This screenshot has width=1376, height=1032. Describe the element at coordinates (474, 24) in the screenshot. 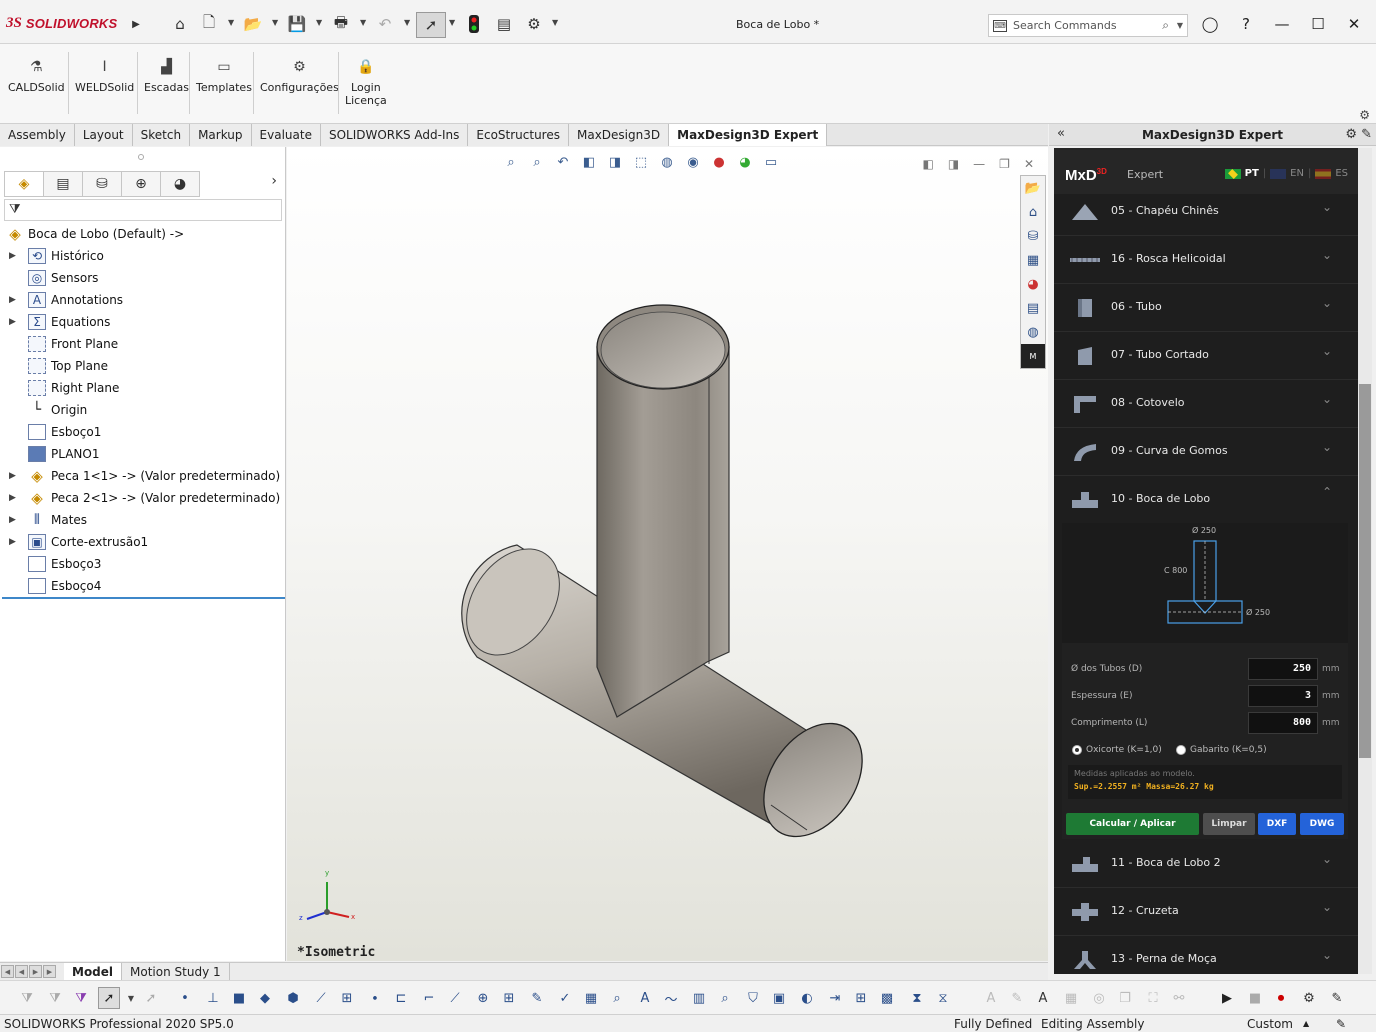

I see `traffic-light-icon` at that location.